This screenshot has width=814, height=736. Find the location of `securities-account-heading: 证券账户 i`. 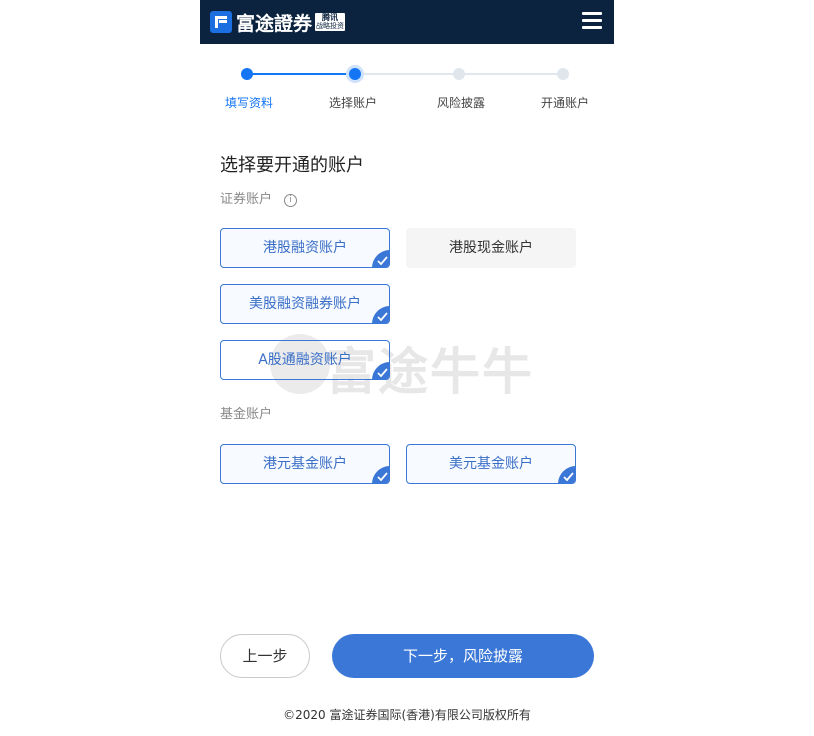

securities-account-heading: 证券账户 i is located at coordinates (259, 197).